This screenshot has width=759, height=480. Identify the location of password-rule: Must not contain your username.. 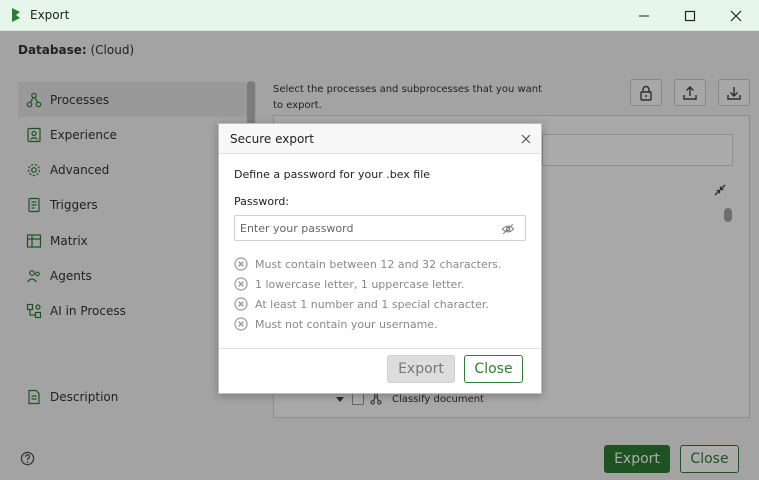
(380, 324).